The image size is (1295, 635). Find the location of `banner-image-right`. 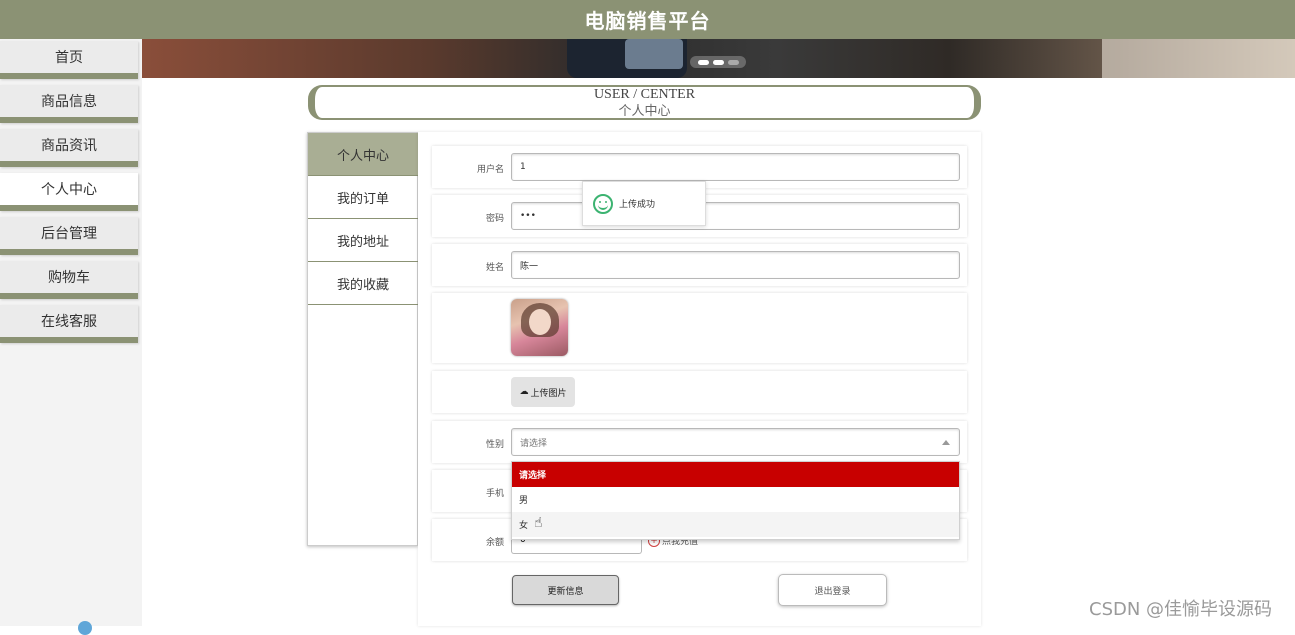

banner-image-right is located at coordinates (1198, 58).